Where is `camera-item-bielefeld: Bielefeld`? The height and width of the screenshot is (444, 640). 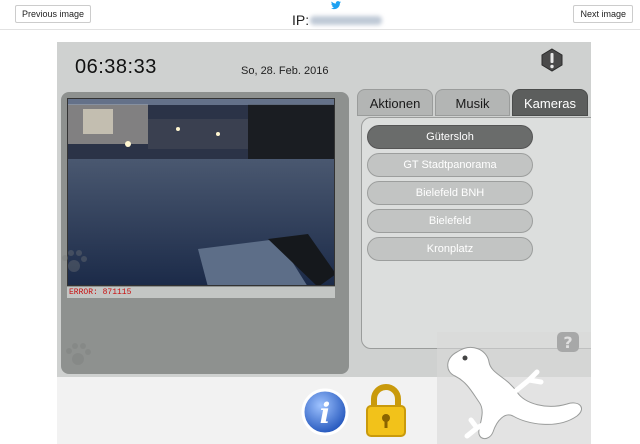 camera-item-bielefeld: Bielefeld is located at coordinates (450, 221).